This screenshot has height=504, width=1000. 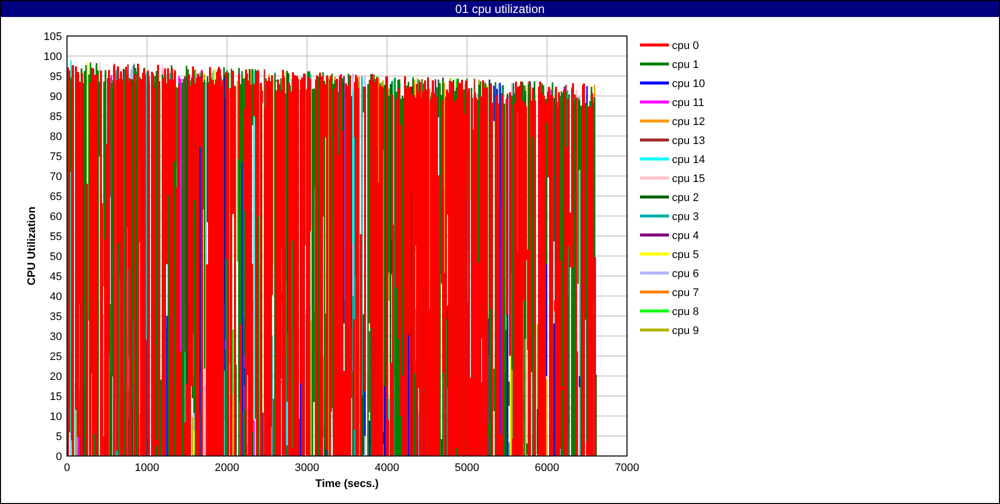 I want to click on tick-label: 2000, so click(x=227, y=468).